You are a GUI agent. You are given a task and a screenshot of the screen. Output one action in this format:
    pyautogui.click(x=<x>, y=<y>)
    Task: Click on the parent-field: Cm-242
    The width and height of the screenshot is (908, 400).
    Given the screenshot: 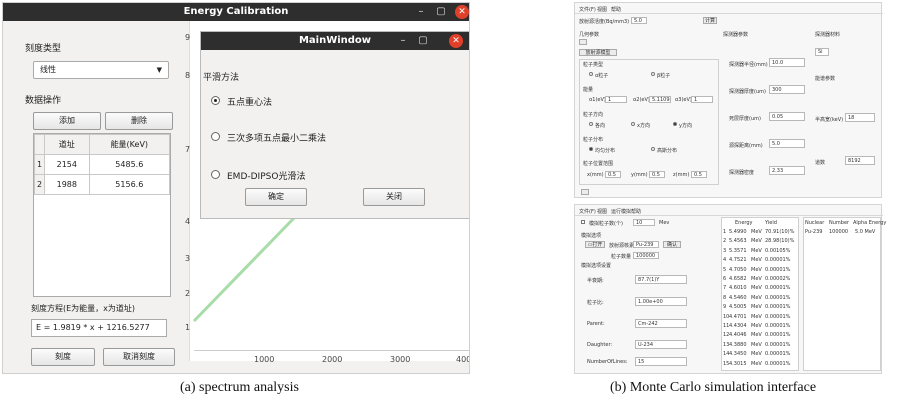 What is the action you would take?
    pyautogui.click(x=661, y=323)
    